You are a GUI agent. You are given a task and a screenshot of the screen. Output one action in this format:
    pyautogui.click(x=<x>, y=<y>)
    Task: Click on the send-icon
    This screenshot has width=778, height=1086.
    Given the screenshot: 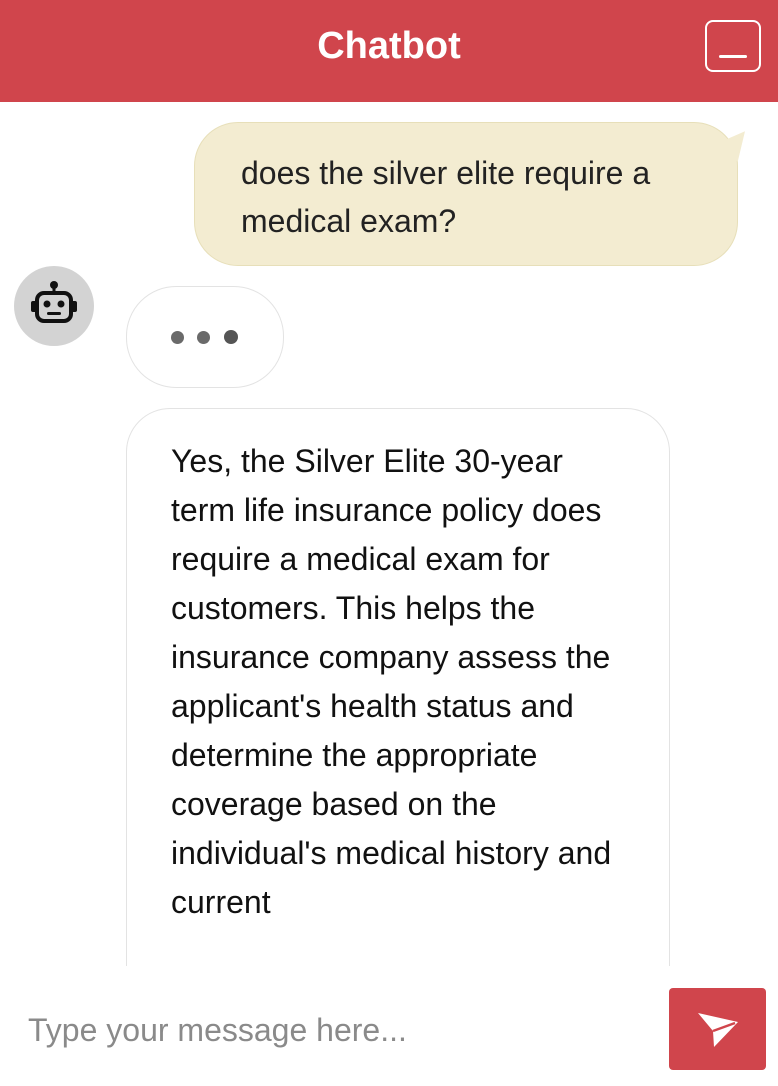 What is the action you would take?
    pyautogui.click(x=718, y=1030)
    